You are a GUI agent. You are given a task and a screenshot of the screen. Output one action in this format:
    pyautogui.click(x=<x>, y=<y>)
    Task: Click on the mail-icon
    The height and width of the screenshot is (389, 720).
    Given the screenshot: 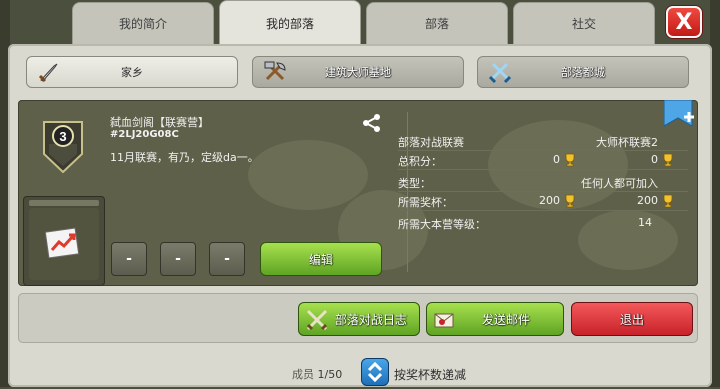 What is the action you would take?
    pyautogui.click(x=444, y=320)
    